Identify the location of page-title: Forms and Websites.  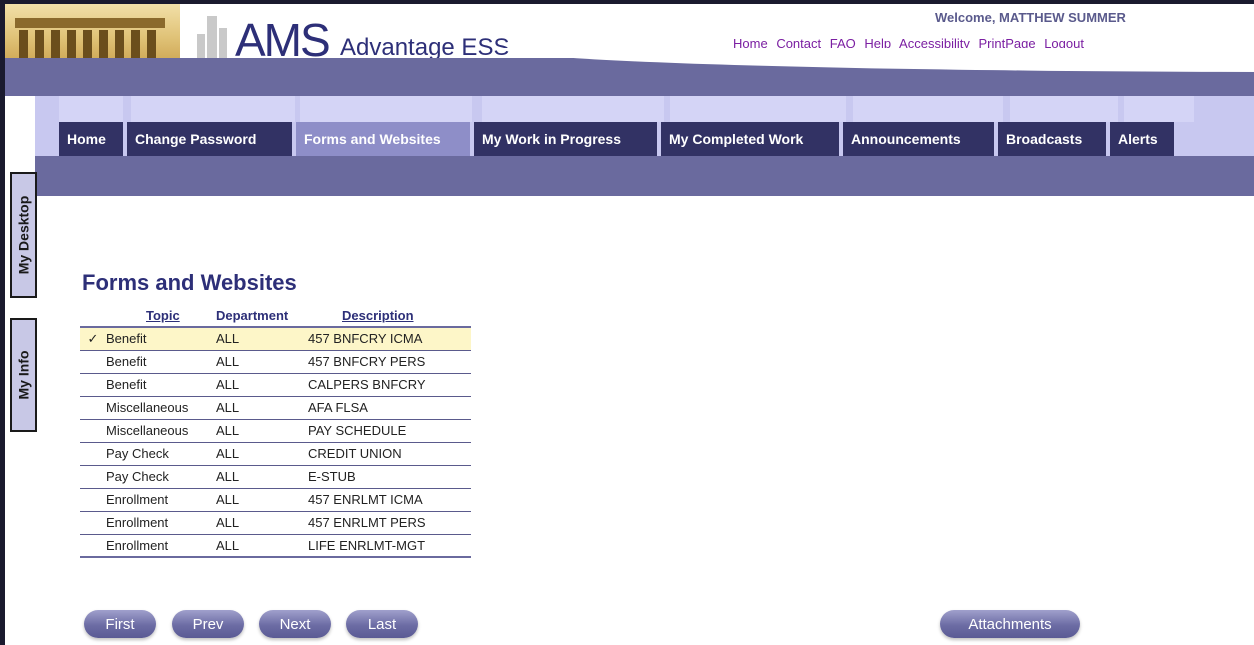
(189, 282).